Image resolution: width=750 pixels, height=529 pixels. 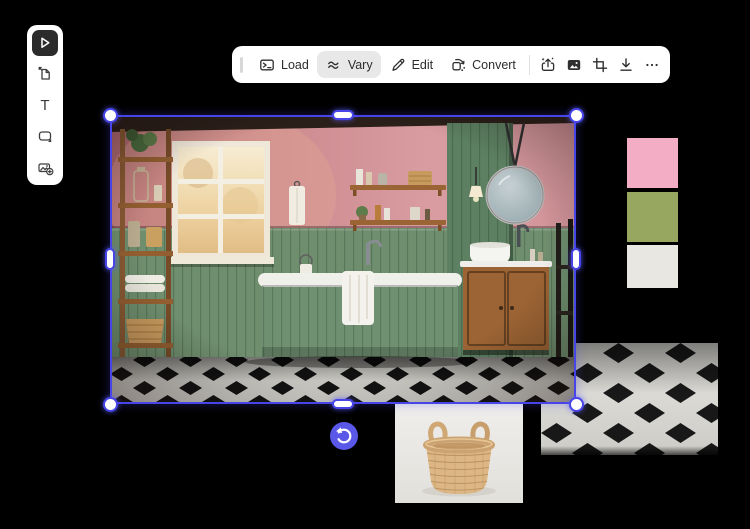 I want to click on image-button, so click(x=574, y=65).